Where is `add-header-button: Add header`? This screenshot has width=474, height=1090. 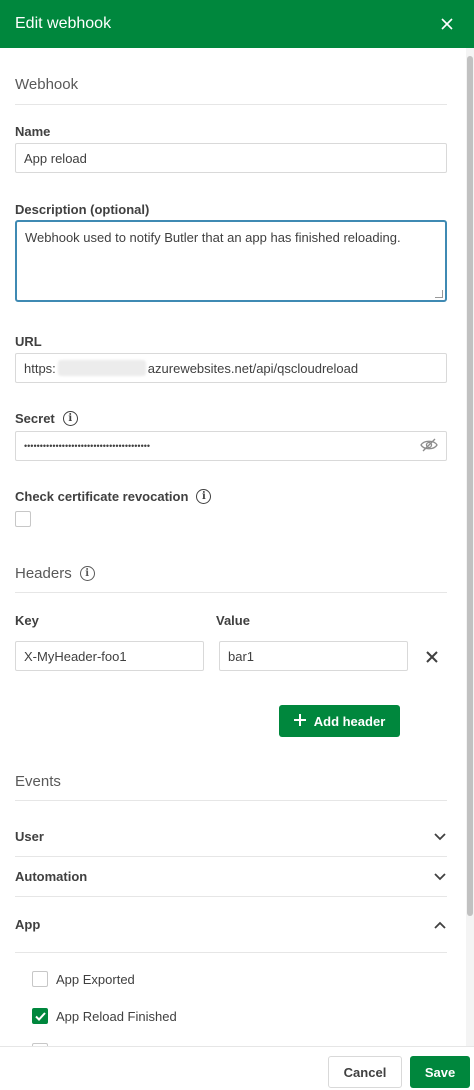 add-header-button: Add header is located at coordinates (339, 721).